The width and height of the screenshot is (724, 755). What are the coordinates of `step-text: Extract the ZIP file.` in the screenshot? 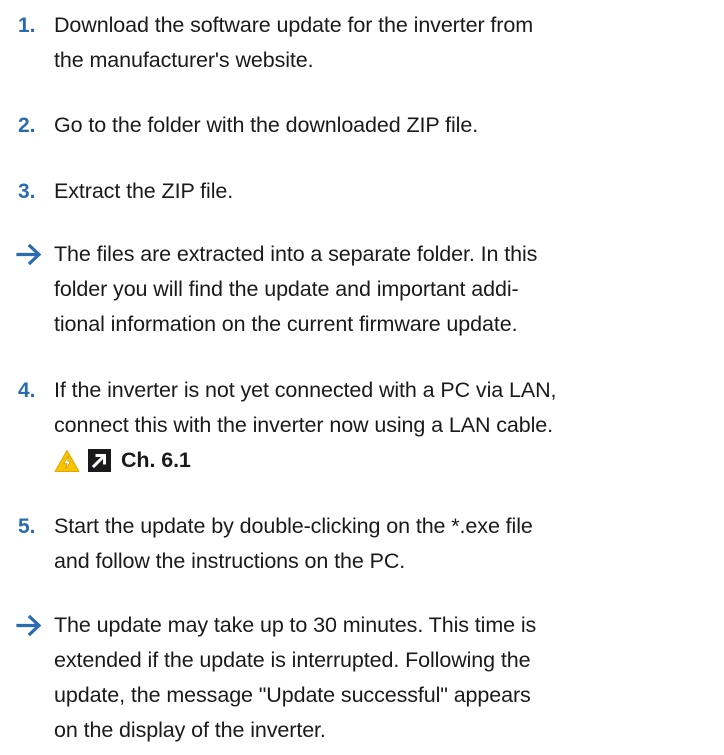 It's located at (384, 191).